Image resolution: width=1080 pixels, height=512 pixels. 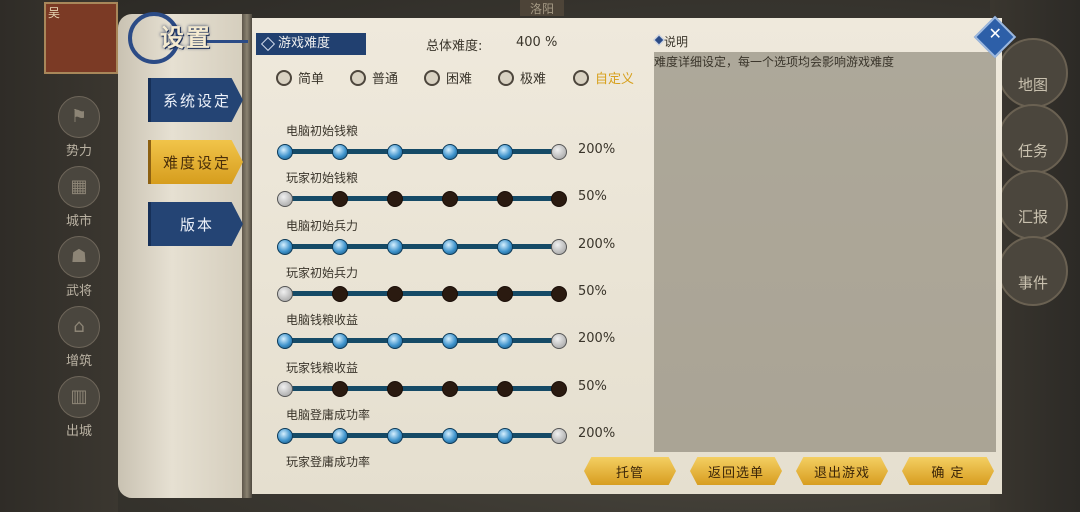 What do you see at coordinates (79, 397) in the screenshot?
I see `sortie-icon: ▥` at bounding box center [79, 397].